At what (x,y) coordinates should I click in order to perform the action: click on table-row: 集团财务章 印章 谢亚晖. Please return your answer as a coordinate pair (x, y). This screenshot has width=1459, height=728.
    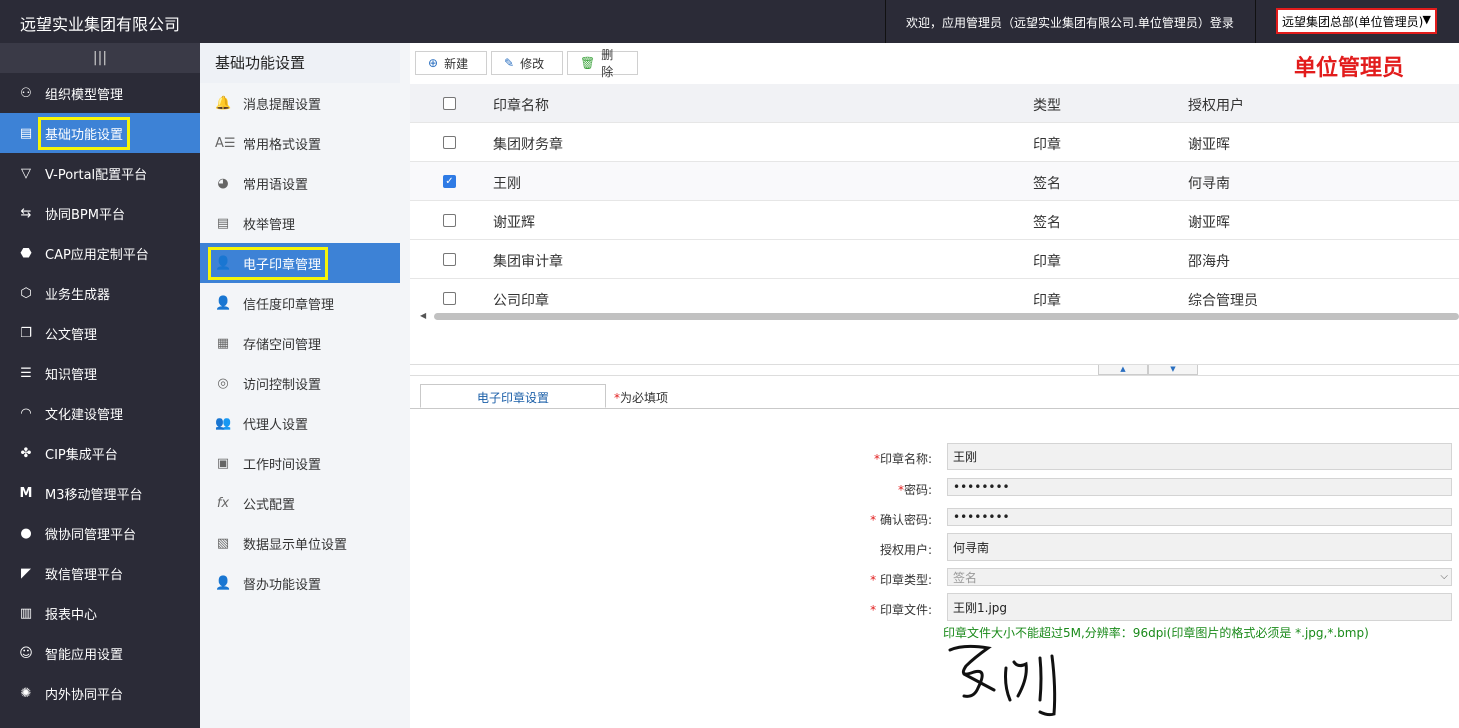
    Looking at the image, I should click on (934, 142).